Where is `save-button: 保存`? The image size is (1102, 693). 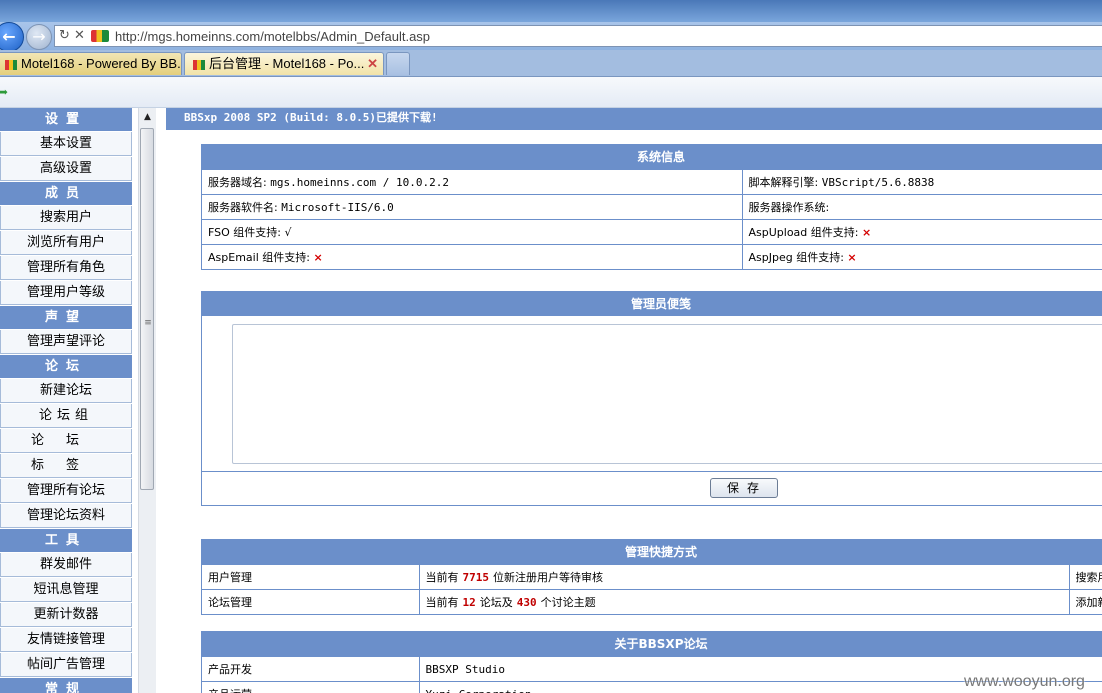
save-button: 保存 is located at coordinates (744, 488).